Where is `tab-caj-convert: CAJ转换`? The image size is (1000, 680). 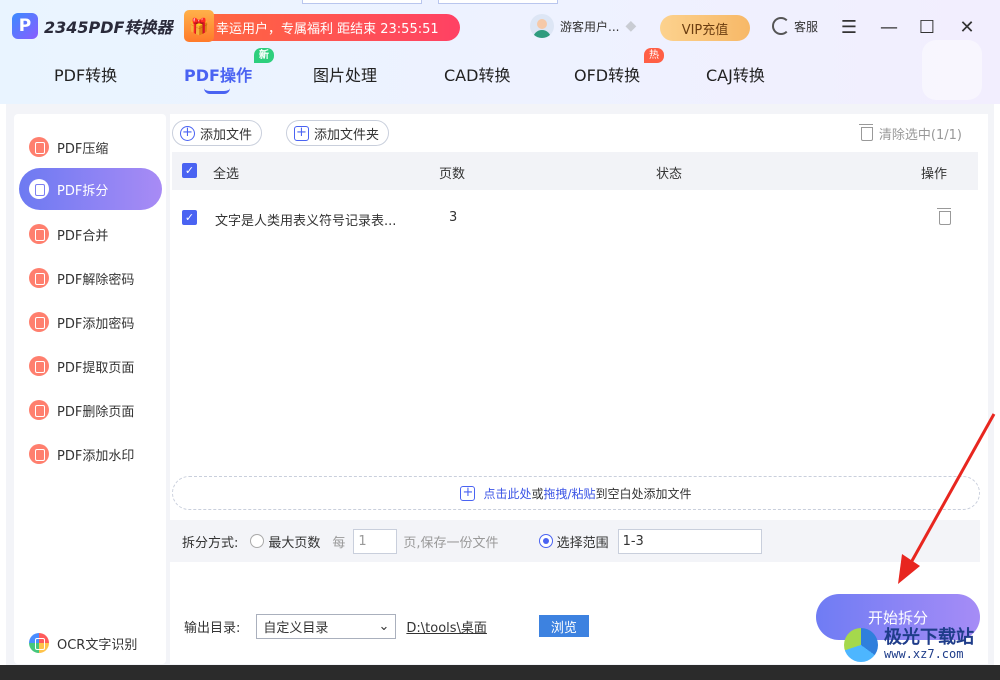
tab-caj-convert: CAJ转换 is located at coordinates (735, 74).